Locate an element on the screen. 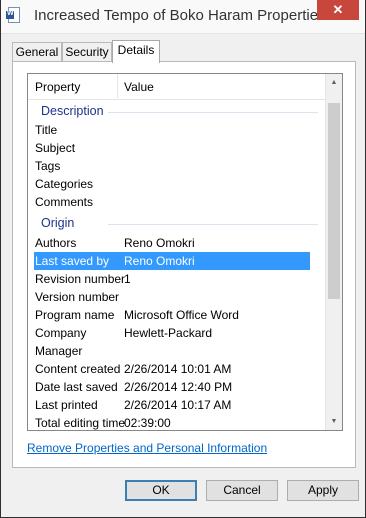  list-item-total-editing-time: Total editing time 02:39:00 is located at coordinates (177, 422).